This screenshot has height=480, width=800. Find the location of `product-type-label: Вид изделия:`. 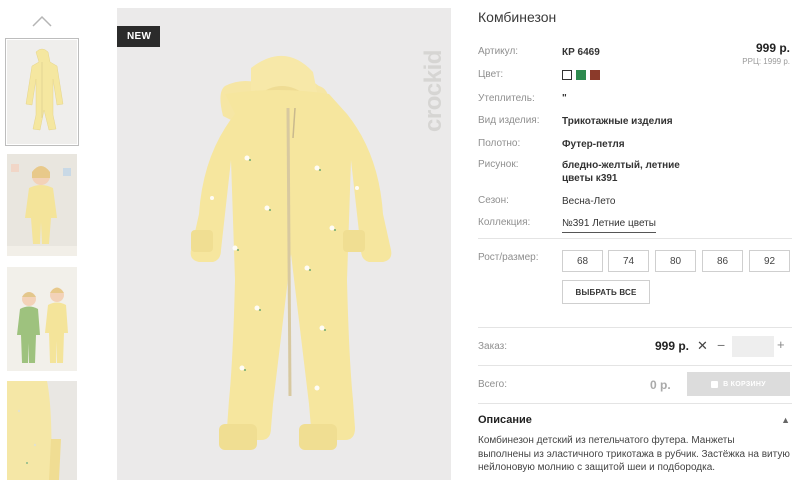

product-type-label: Вид изделия: is located at coordinates (509, 120).